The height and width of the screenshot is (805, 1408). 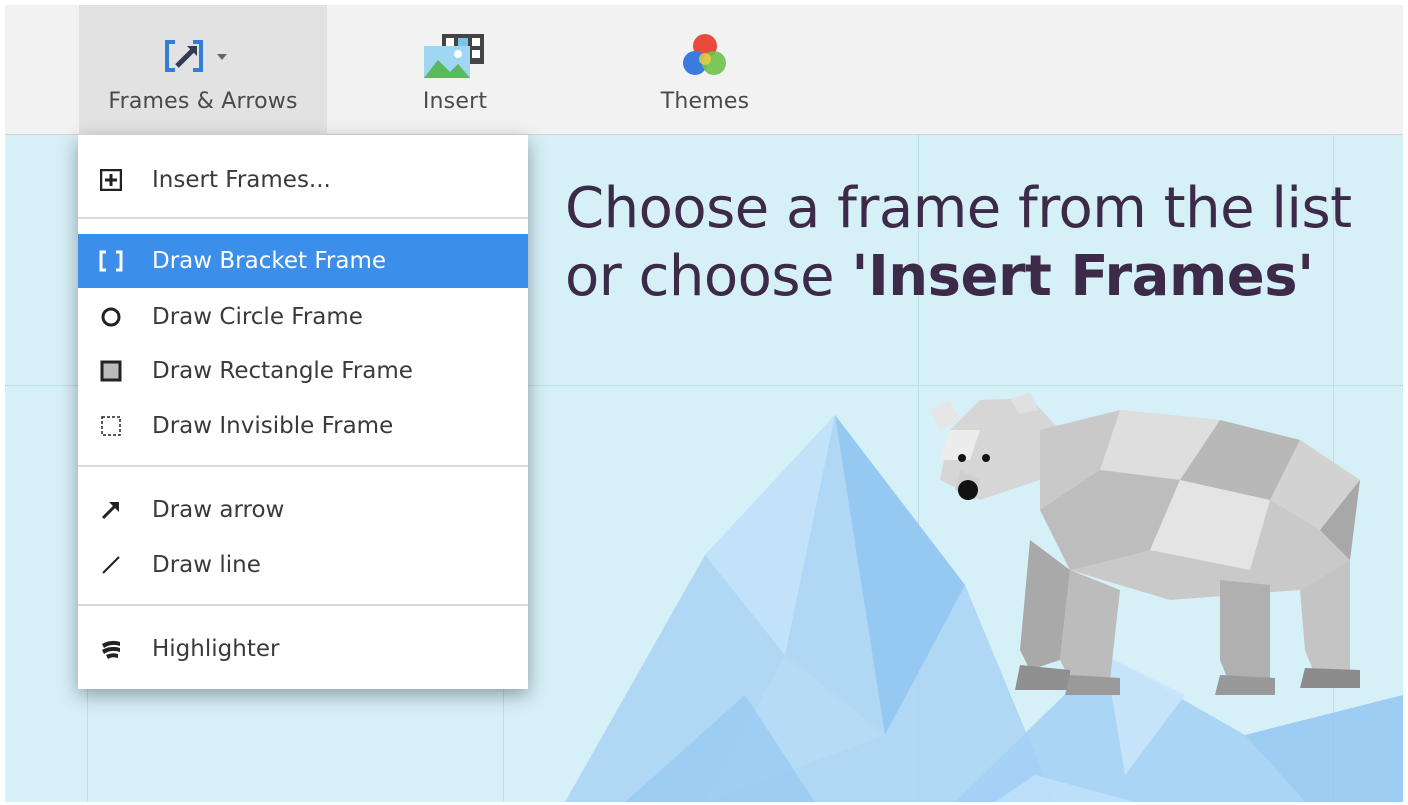 I want to click on menu-item-label: Draw Rectangle Frame, so click(x=282, y=371).